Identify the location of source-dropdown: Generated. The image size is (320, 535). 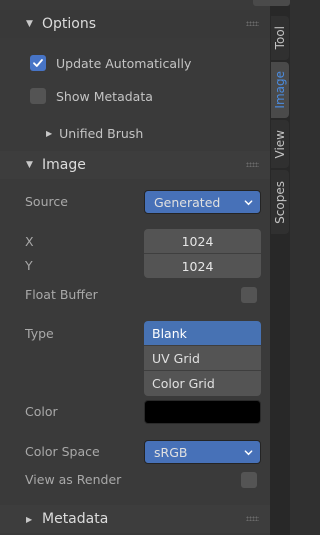
(202, 202).